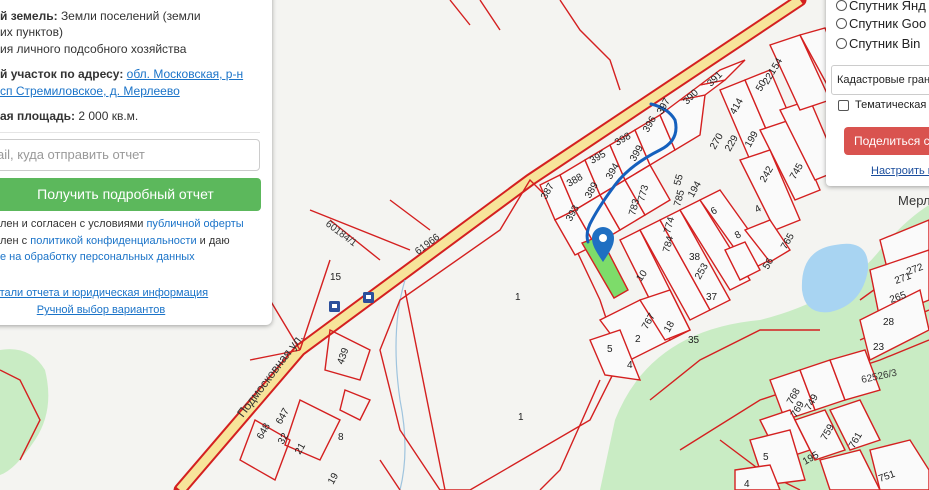 Image resolution: width=929 pixels, height=490 pixels. Describe the element at coordinates (889, 322) in the screenshot. I see `parcel-number-label: 28` at that location.